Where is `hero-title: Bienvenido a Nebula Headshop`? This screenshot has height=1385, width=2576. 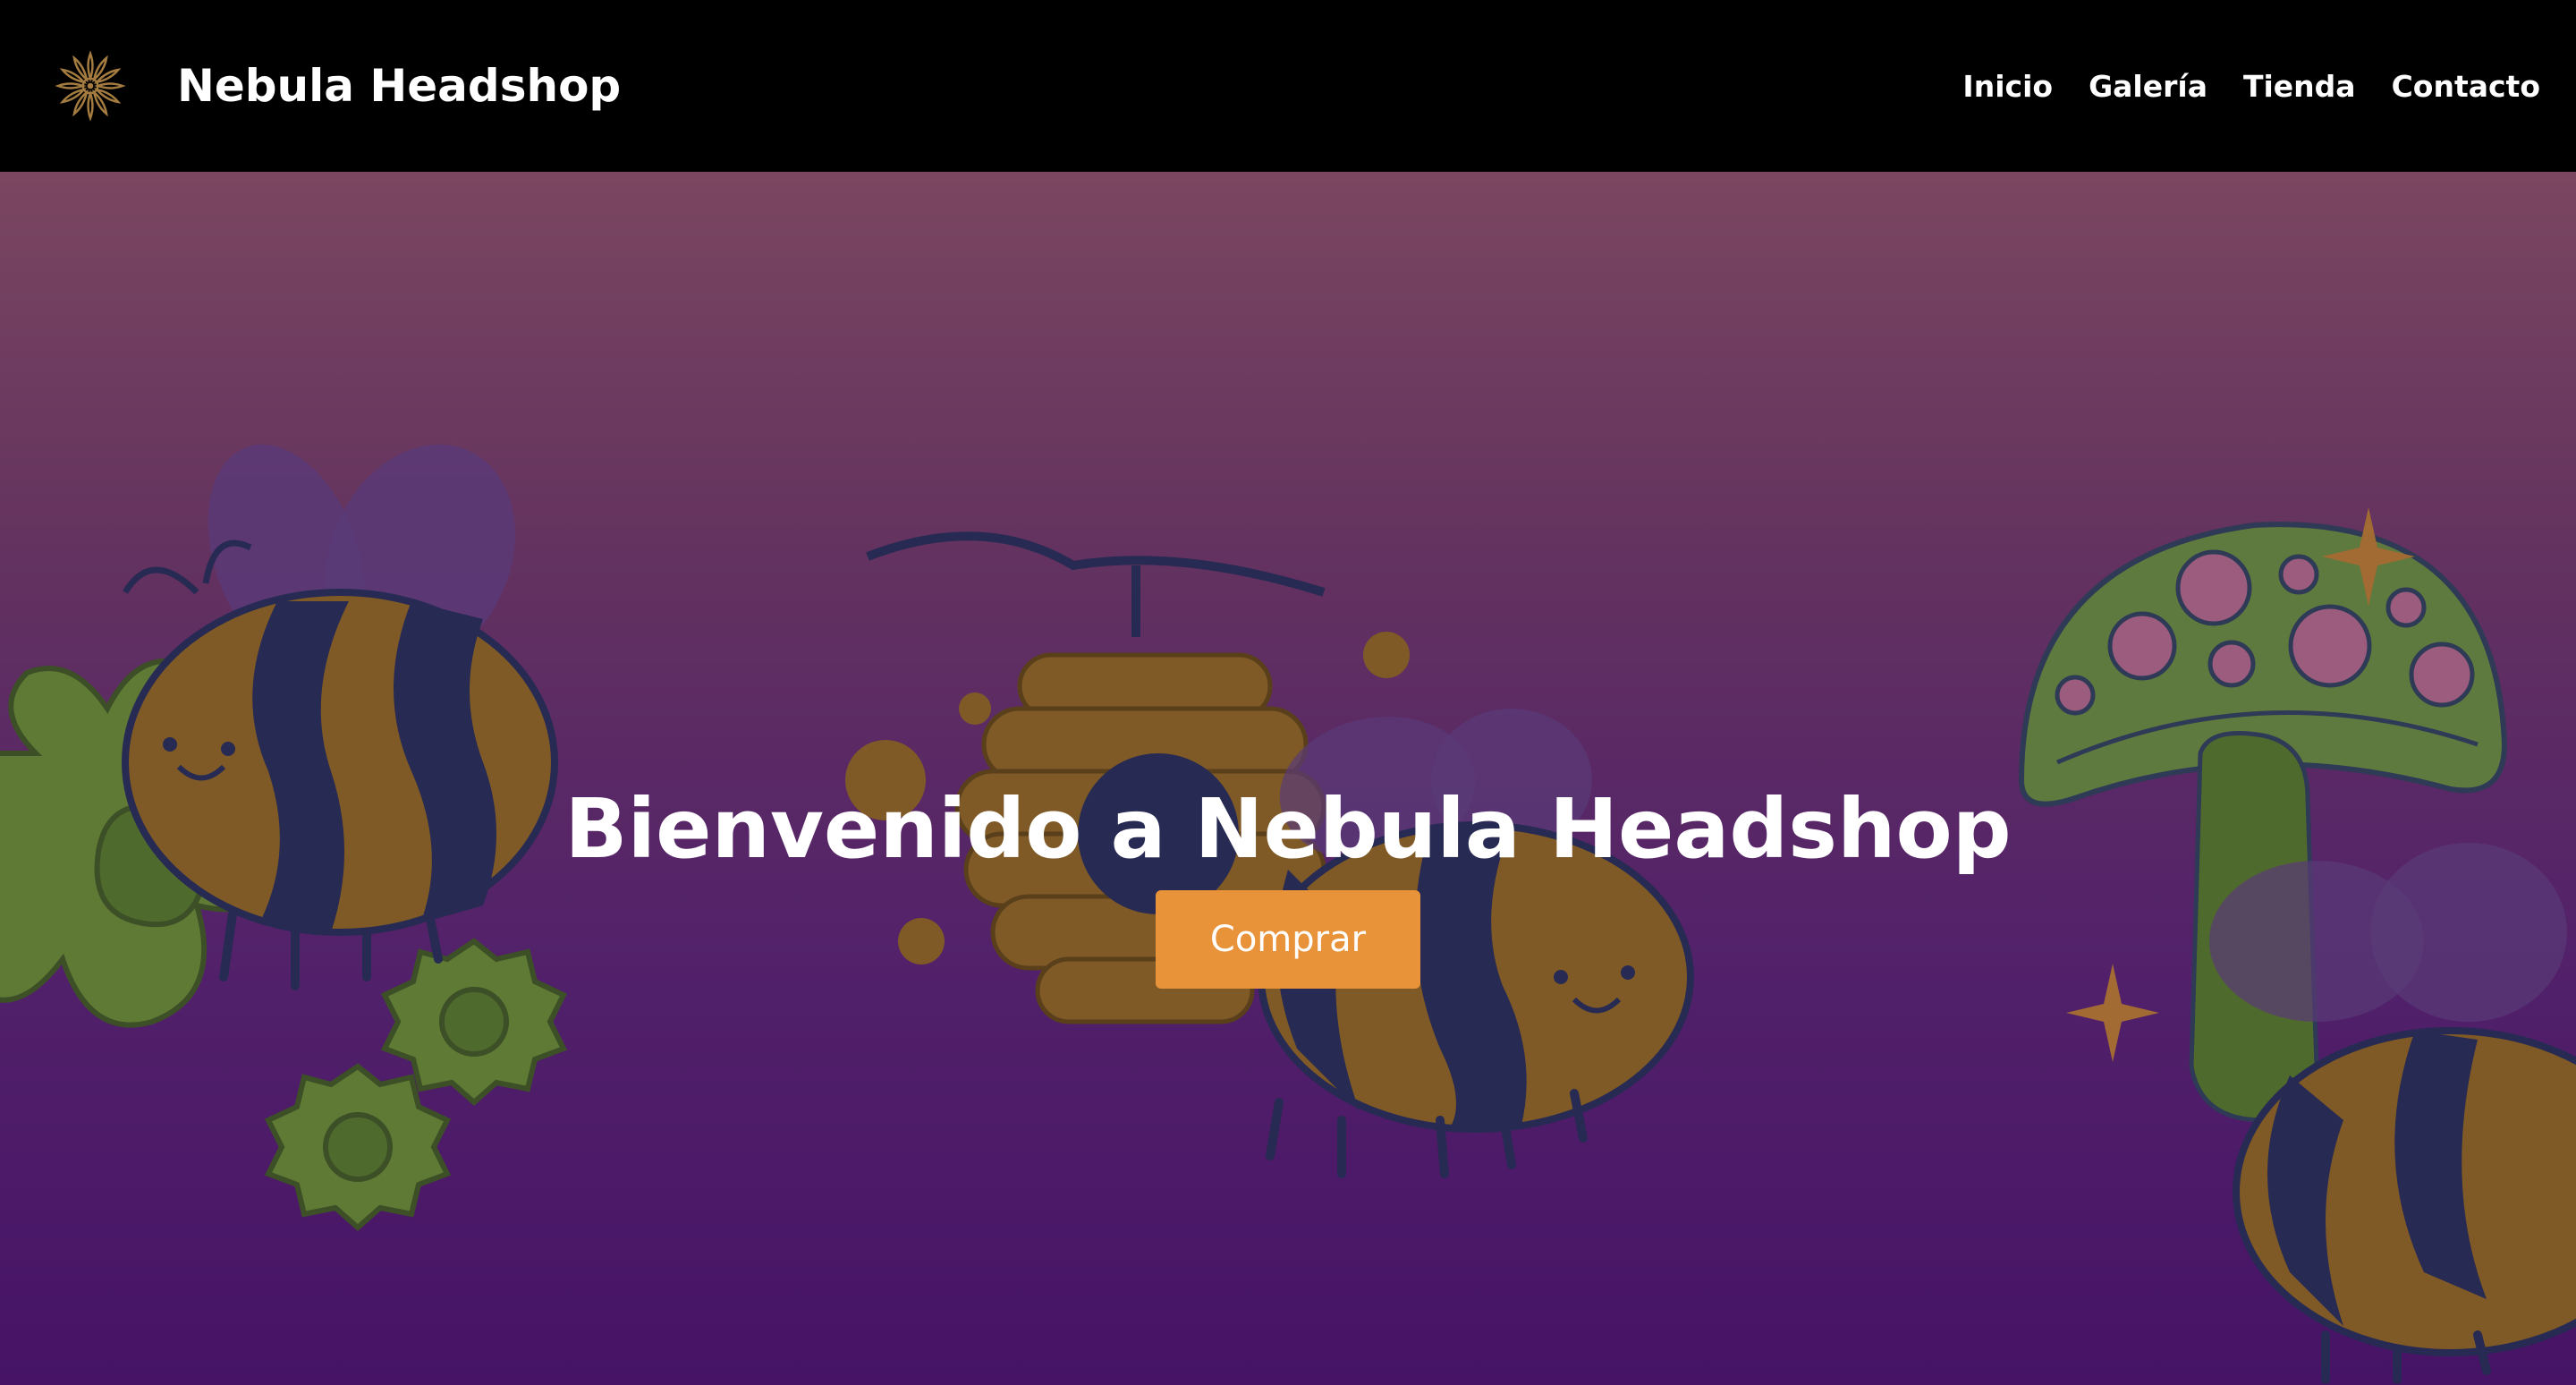 hero-title: Bienvenido a Nebula Headshop is located at coordinates (1288, 829).